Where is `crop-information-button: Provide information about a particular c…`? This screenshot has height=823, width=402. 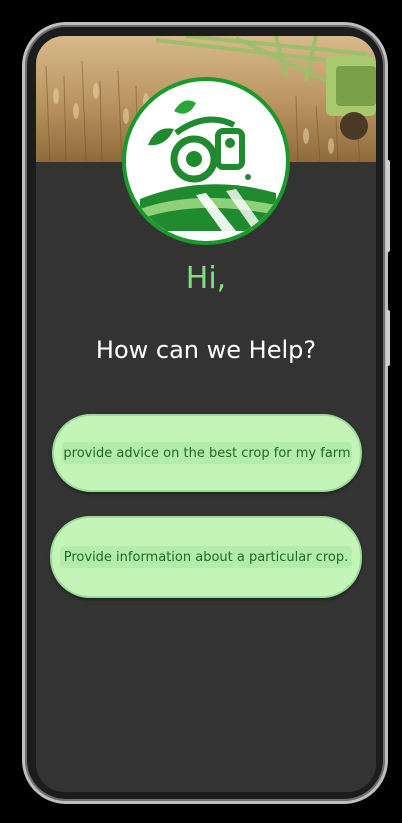 crop-information-button: Provide information about a particular c… is located at coordinates (206, 557).